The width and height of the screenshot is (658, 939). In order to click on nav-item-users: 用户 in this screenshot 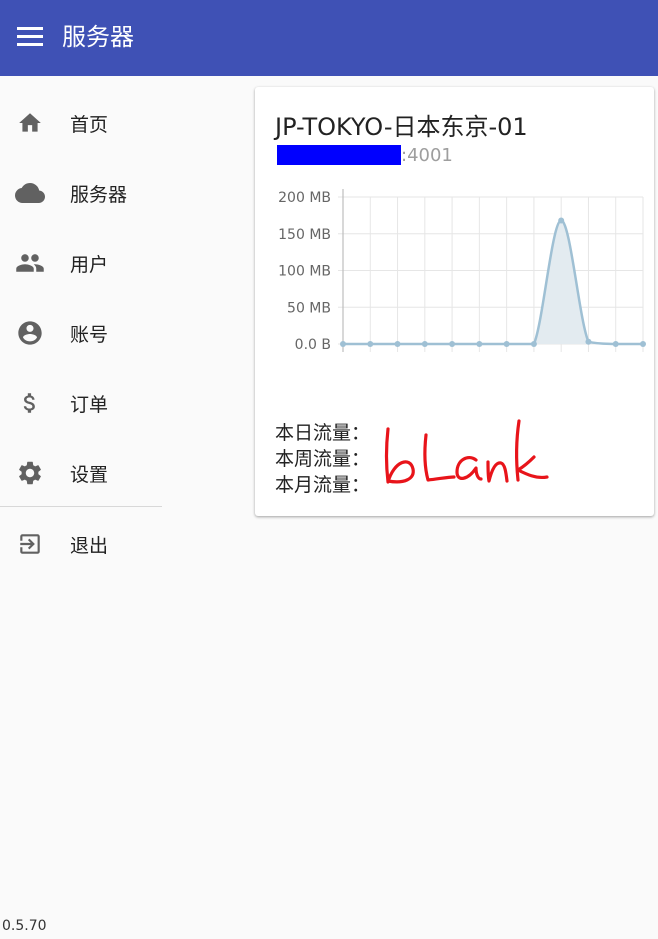, I will do `click(81, 263)`.